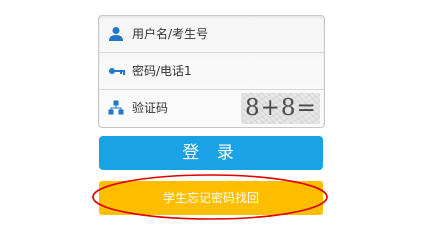 The height and width of the screenshot is (240, 425). What do you see at coordinates (116, 34) in the screenshot?
I see `user-icon` at bounding box center [116, 34].